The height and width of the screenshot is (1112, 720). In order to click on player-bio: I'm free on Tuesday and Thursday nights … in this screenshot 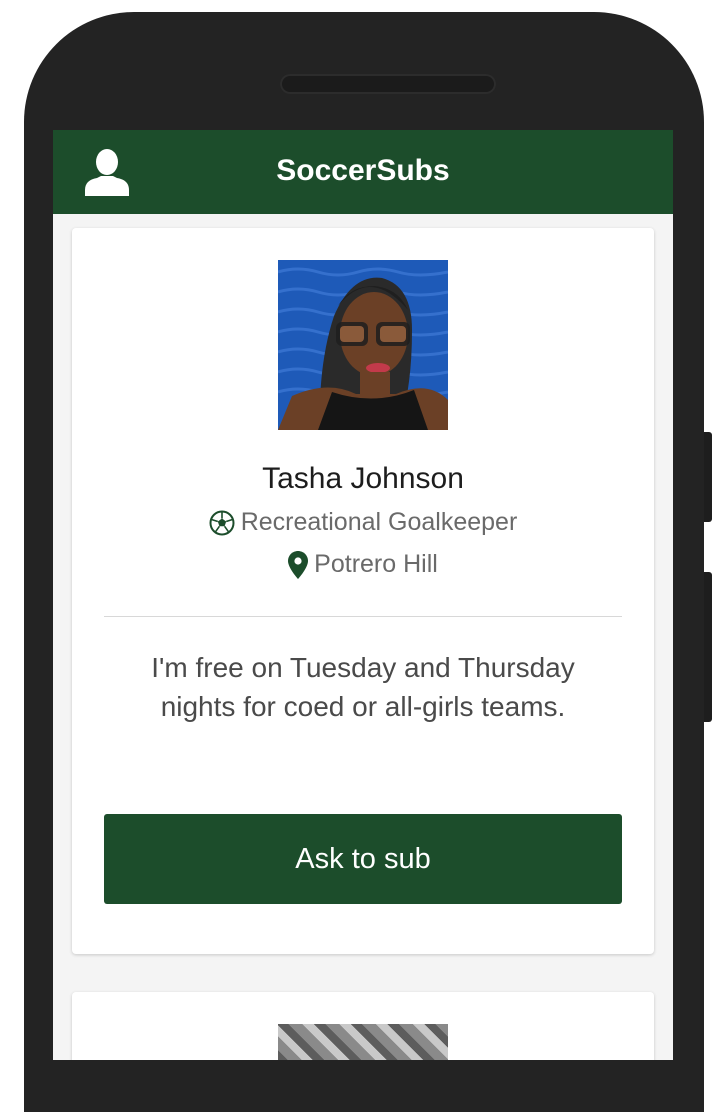, I will do `click(363, 687)`.